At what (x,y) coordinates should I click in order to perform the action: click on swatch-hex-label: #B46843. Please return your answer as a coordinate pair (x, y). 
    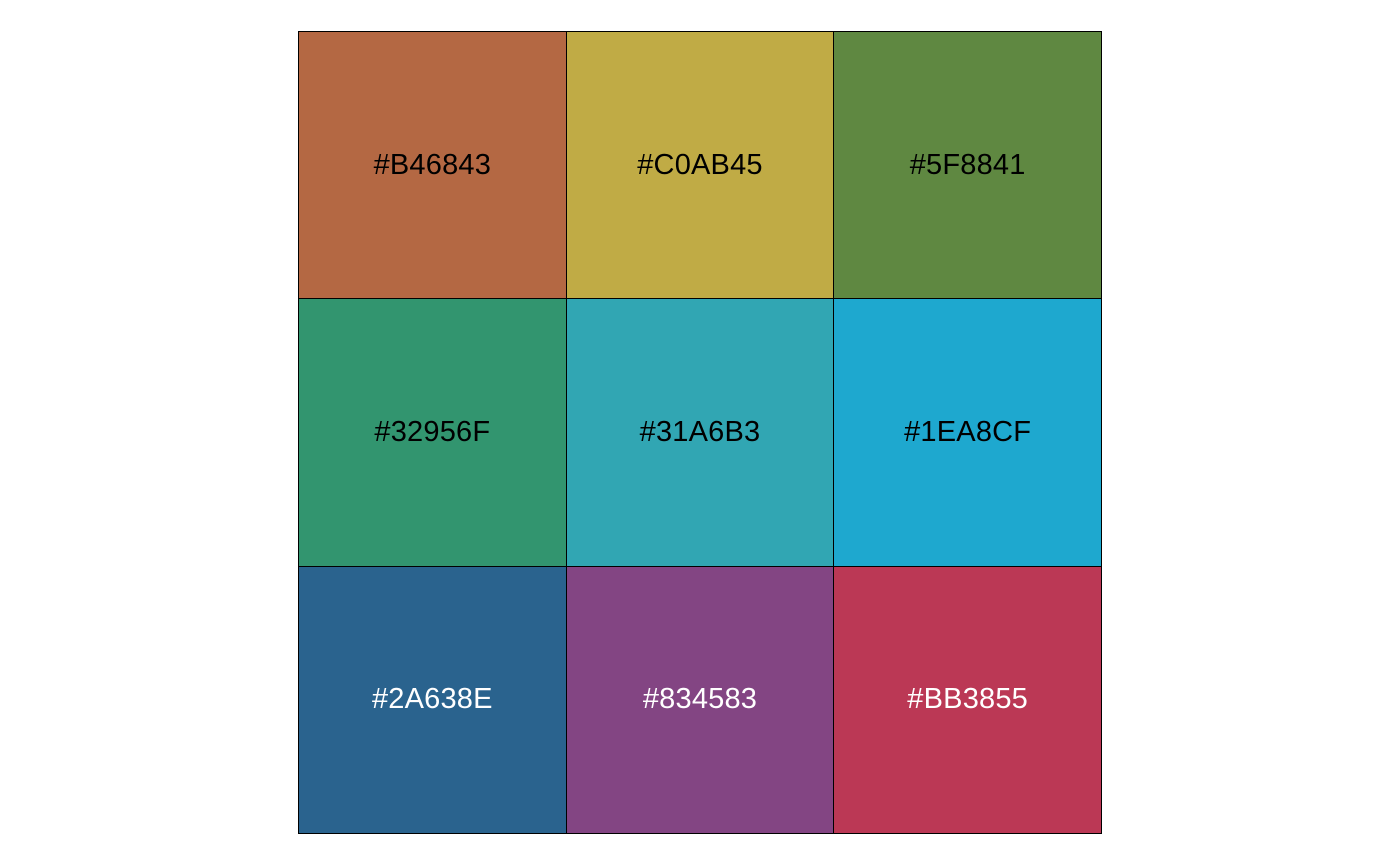
    Looking at the image, I should click on (432, 164).